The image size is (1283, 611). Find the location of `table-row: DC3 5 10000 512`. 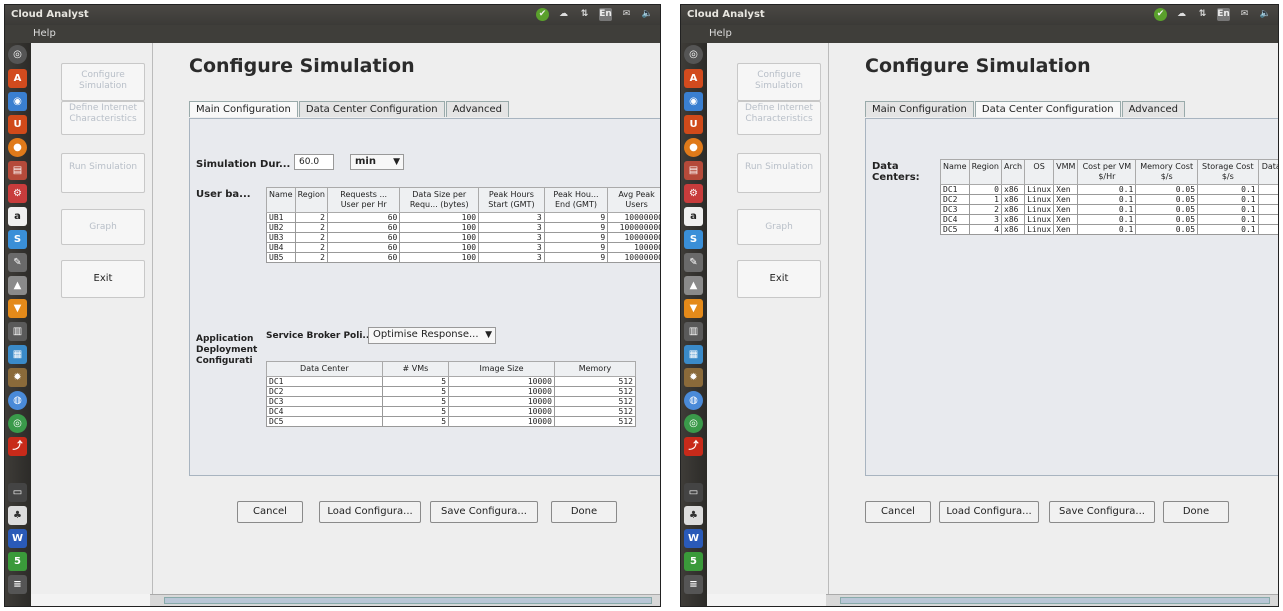

table-row: DC3 5 10000 512 is located at coordinates (451, 401).